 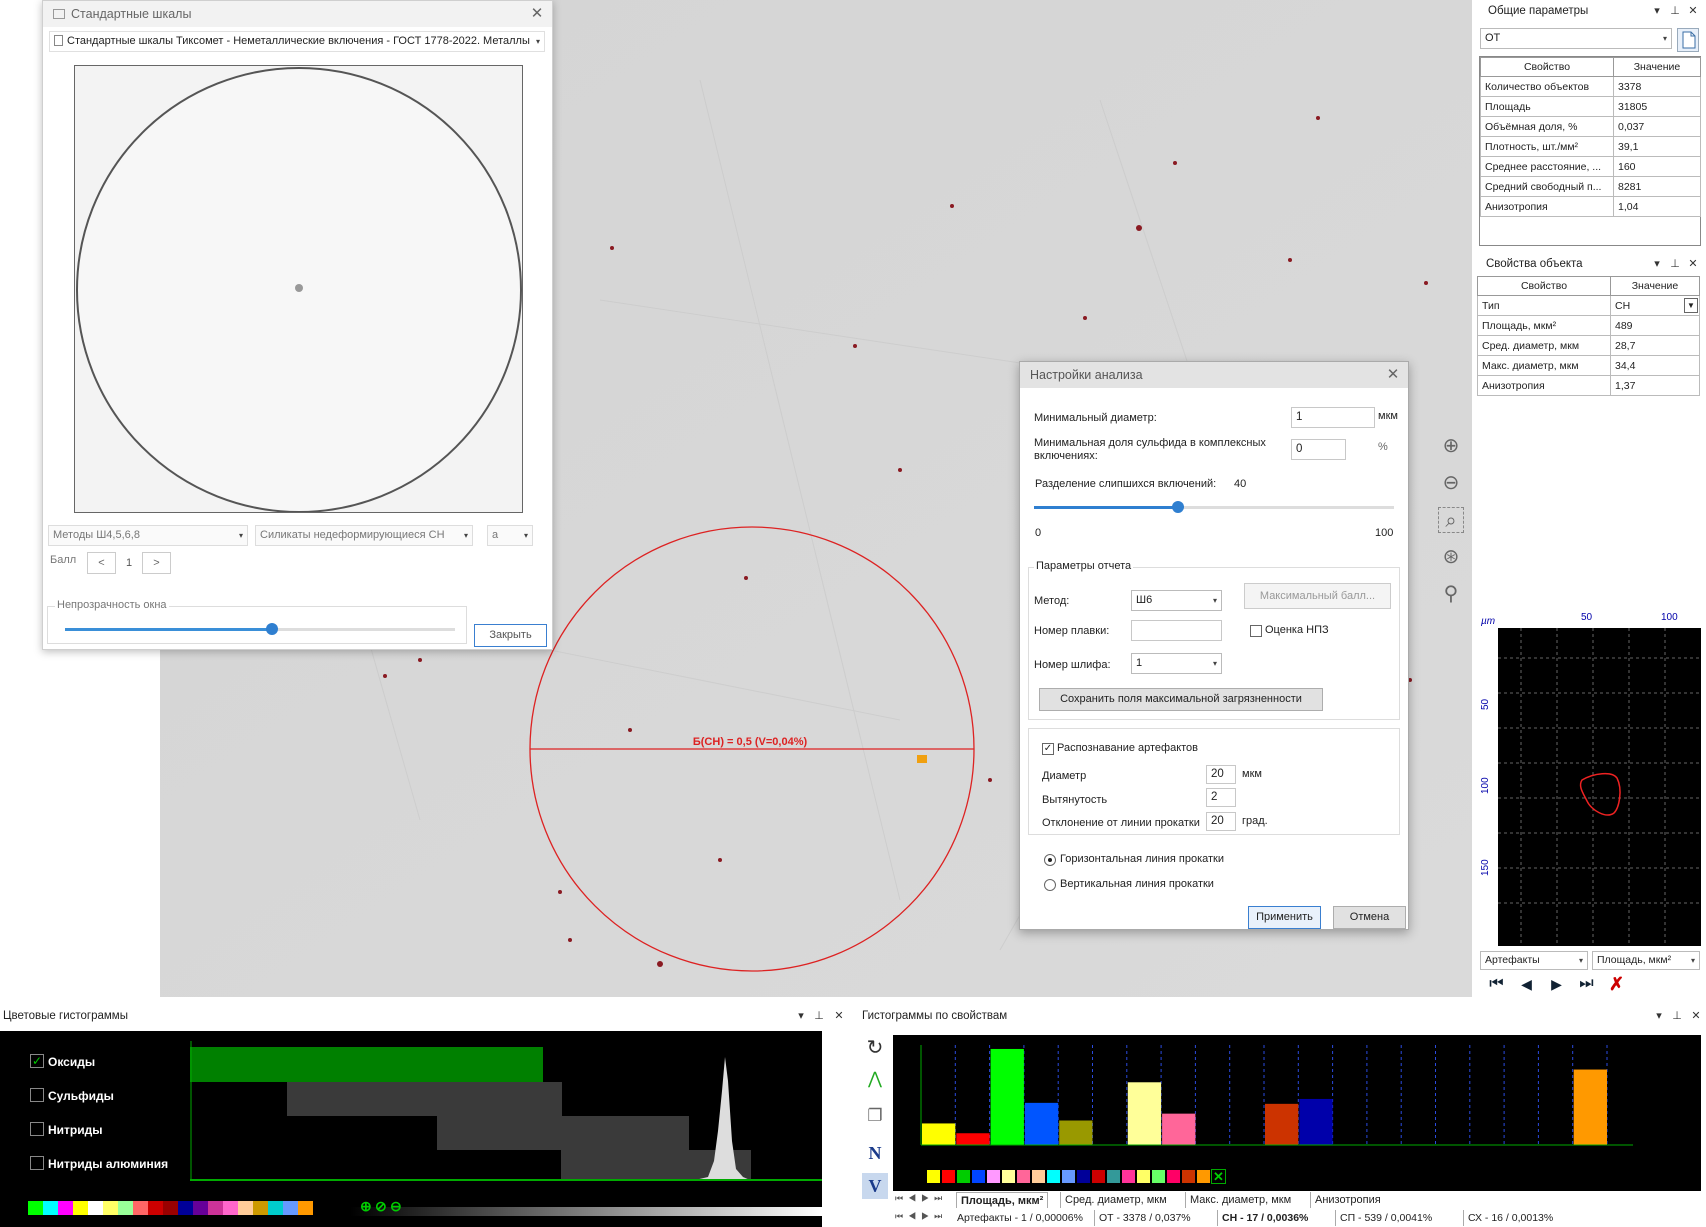 What do you see at coordinates (364, 535) in the screenshot?
I see `inclusion-type-select: Силикаты недеформирующиеся СН ▾` at bounding box center [364, 535].